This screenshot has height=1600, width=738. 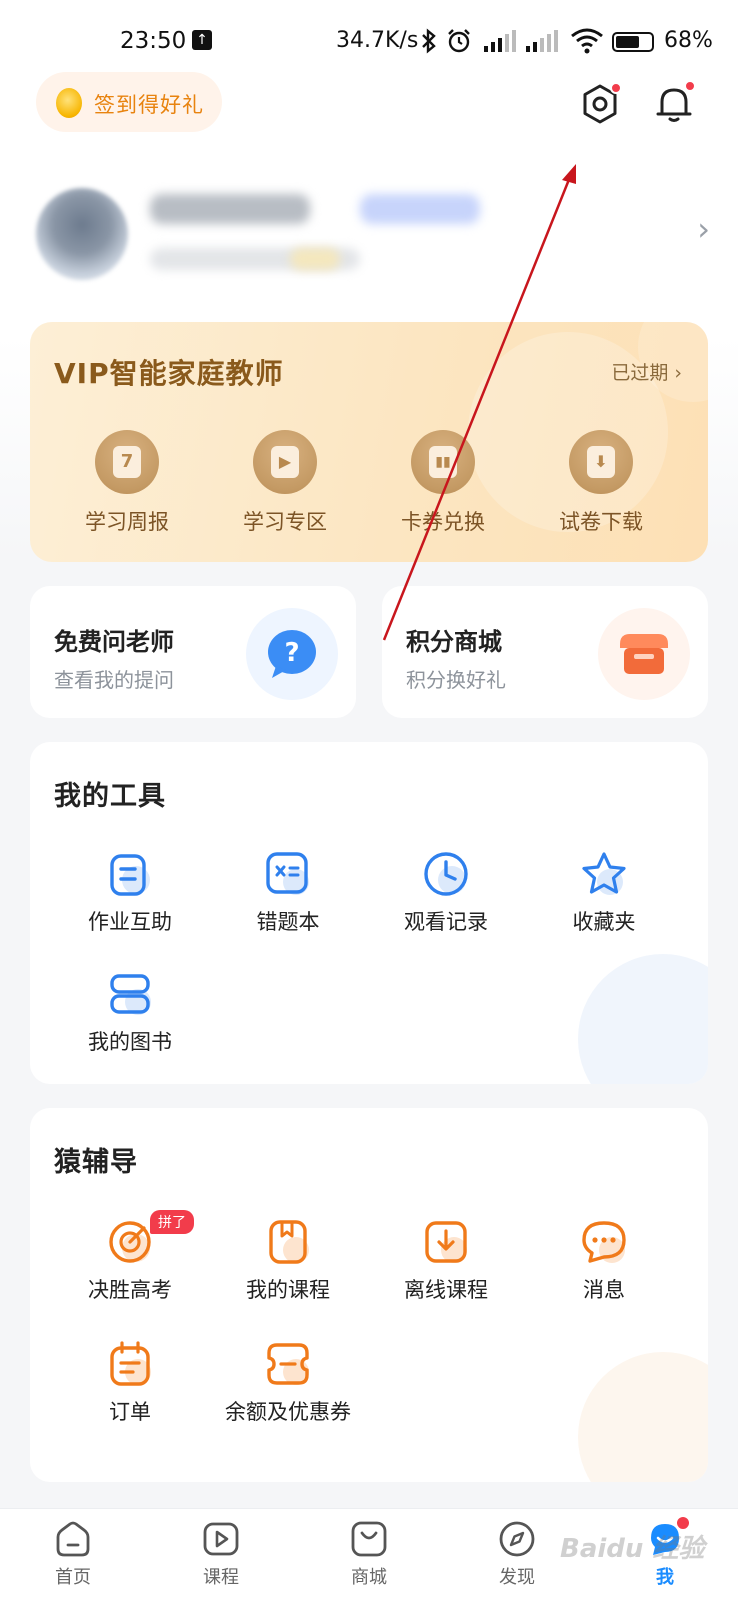 What do you see at coordinates (517, 1577) in the screenshot?
I see `tab-label: 发现` at bounding box center [517, 1577].